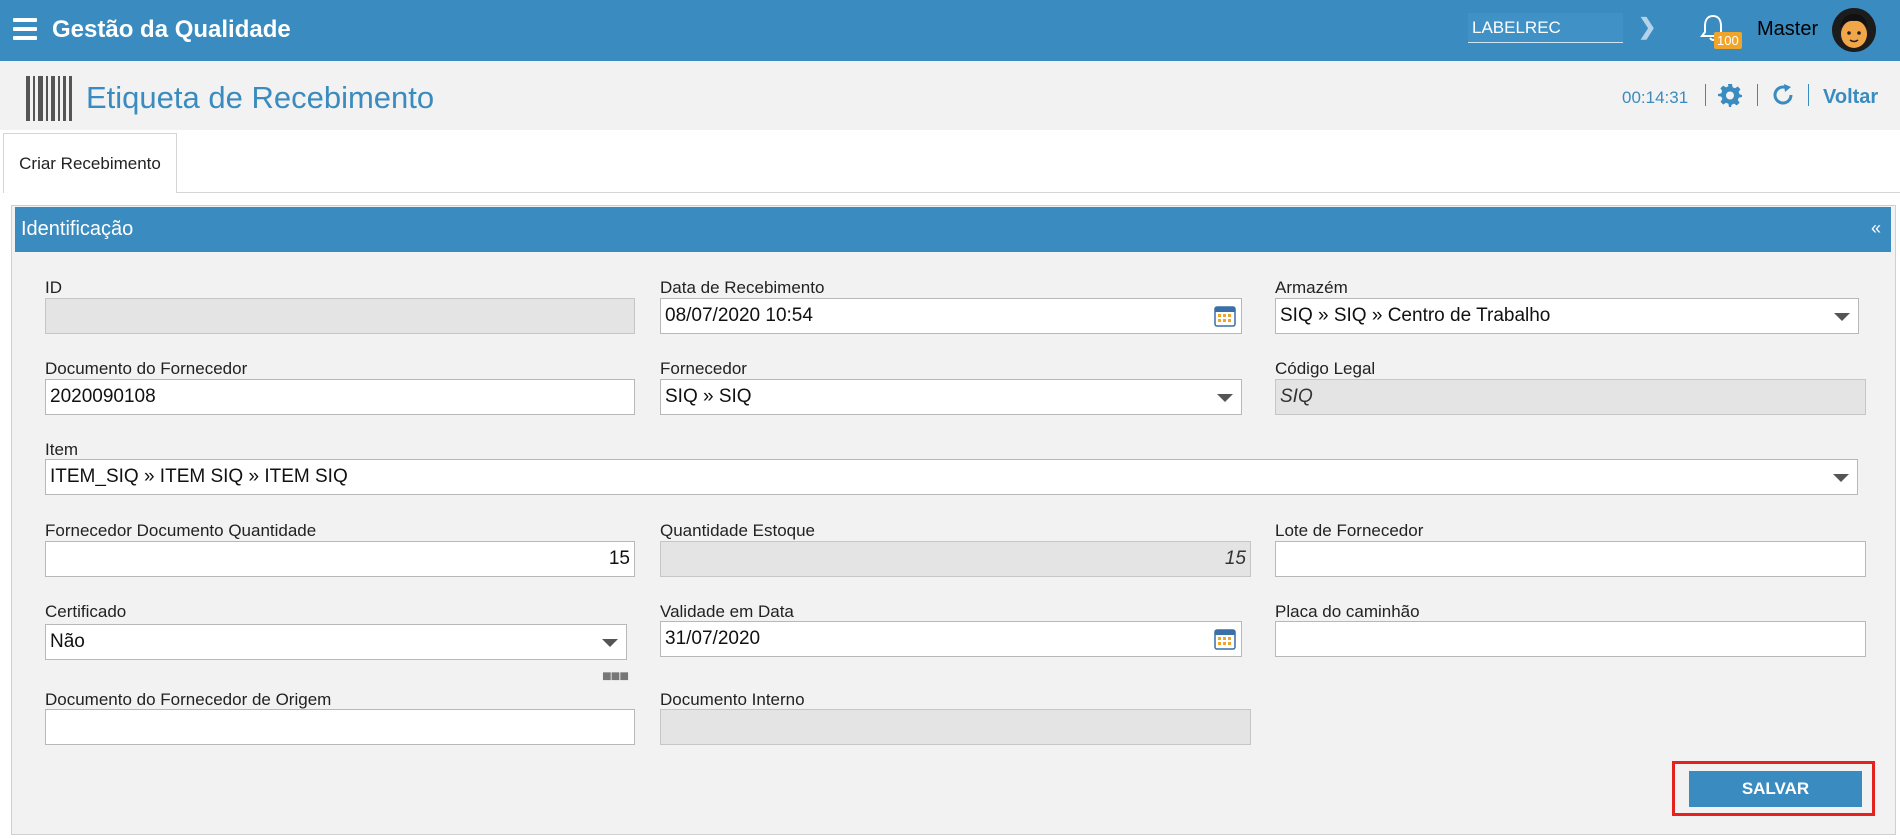 This screenshot has width=1900, height=839. What do you see at coordinates (1567, 316) in the screenshot?
I see `armazem-select: SIQ » SIQ » Centro de Trabalho` at bounding box center [1567, 316].